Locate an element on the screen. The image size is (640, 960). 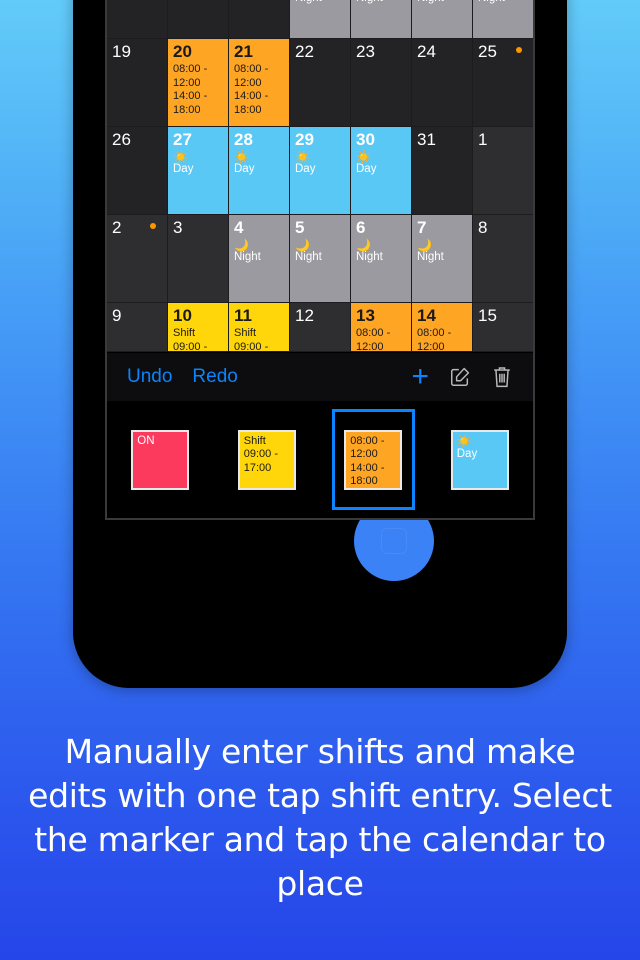
plus-icon: + is located at coordinates (420, 377).